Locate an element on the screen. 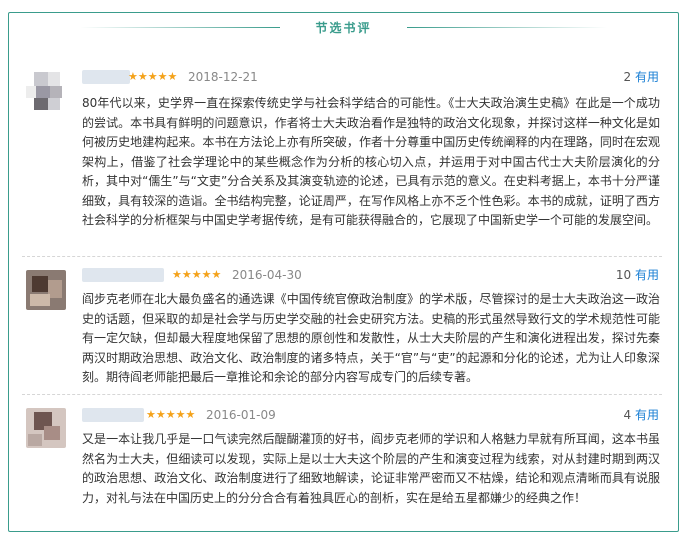 This screenshot has width=687, height=546. useful-vote-button: 10 有用 is located at coordinates (637, 275).